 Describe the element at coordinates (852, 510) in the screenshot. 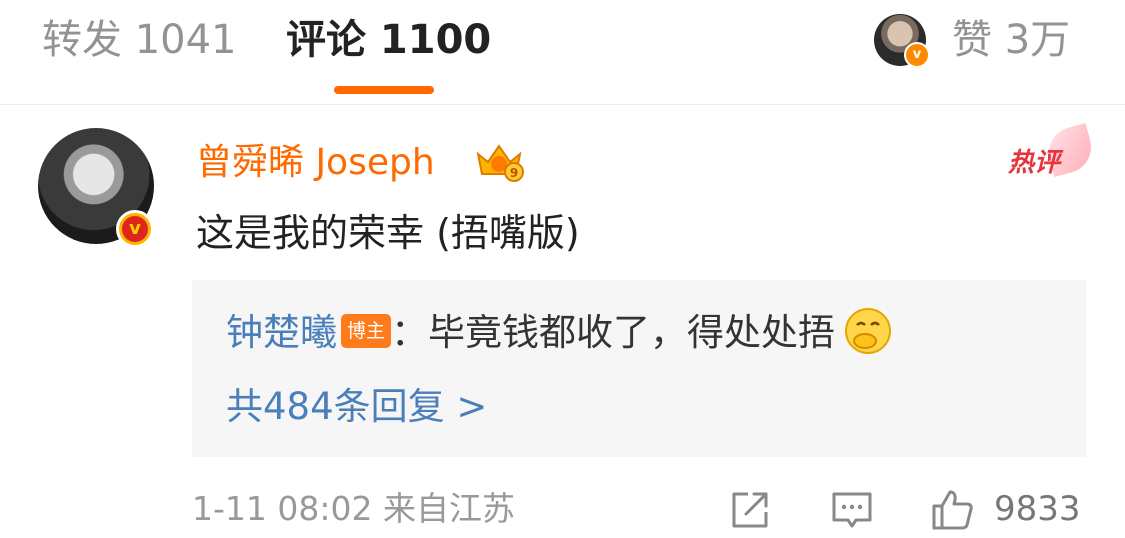

I see `comment-icon` at that location.